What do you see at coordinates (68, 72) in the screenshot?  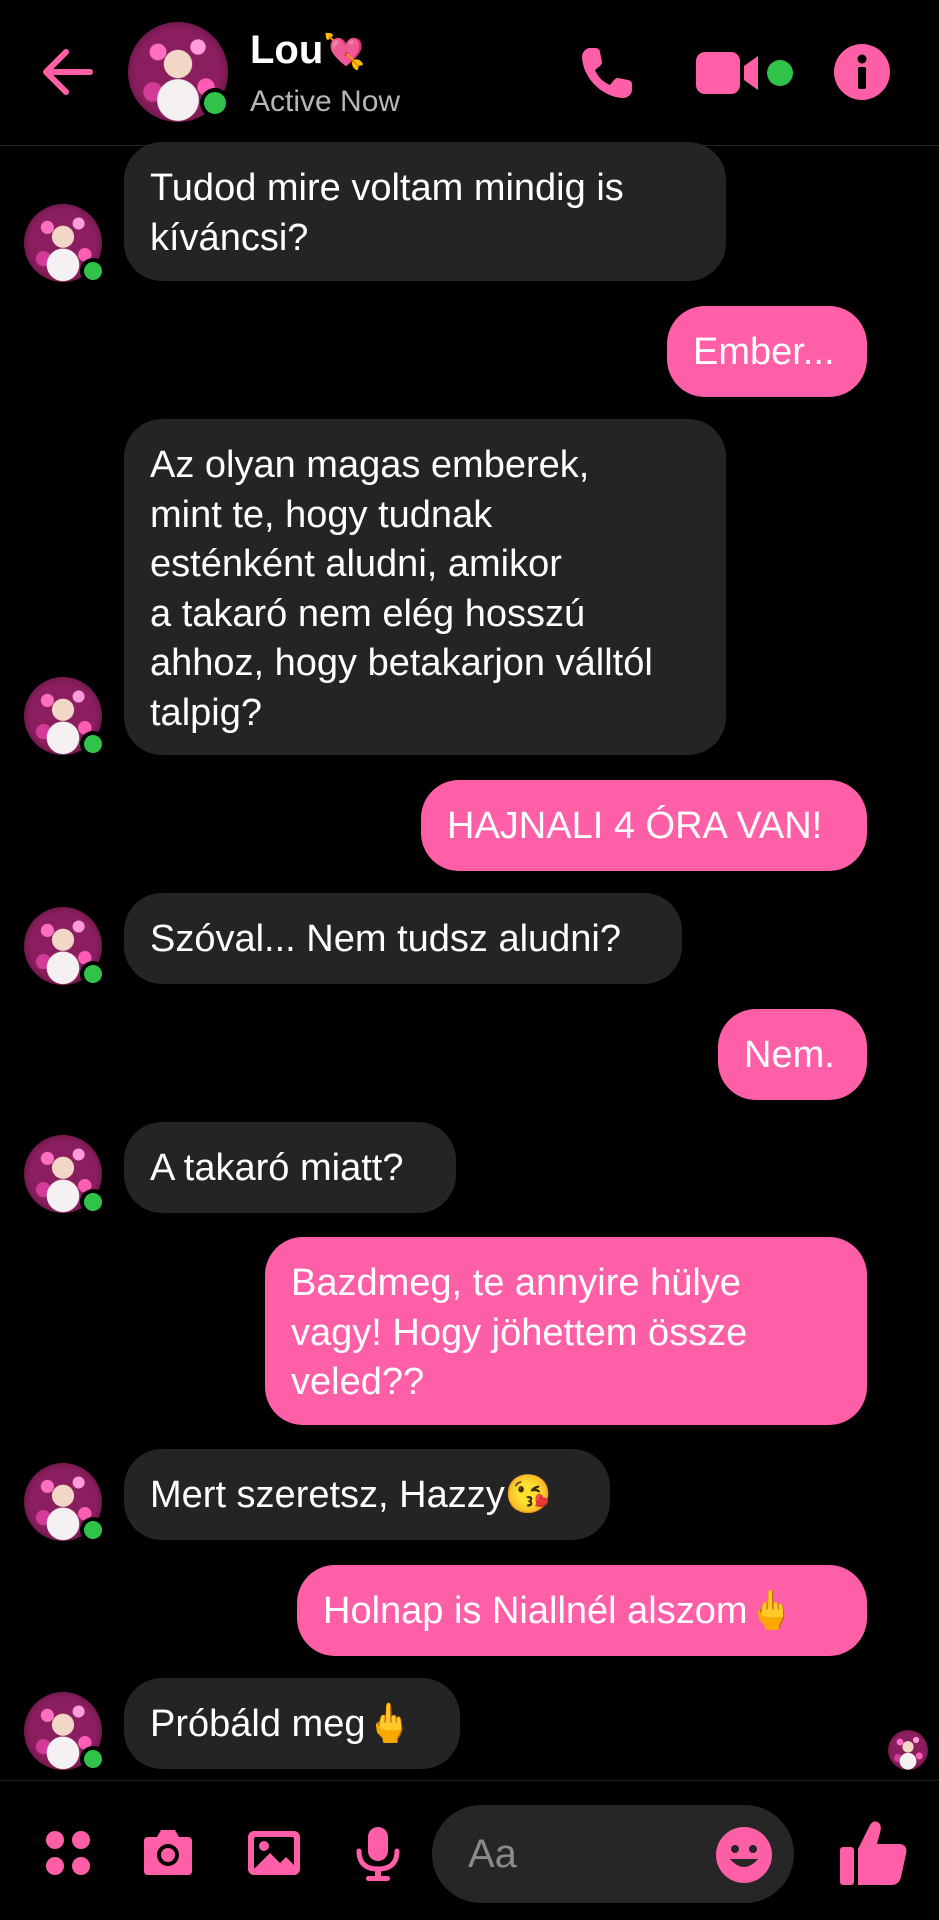 I see `back-arrow-icon` at bounding box center [68, 72].